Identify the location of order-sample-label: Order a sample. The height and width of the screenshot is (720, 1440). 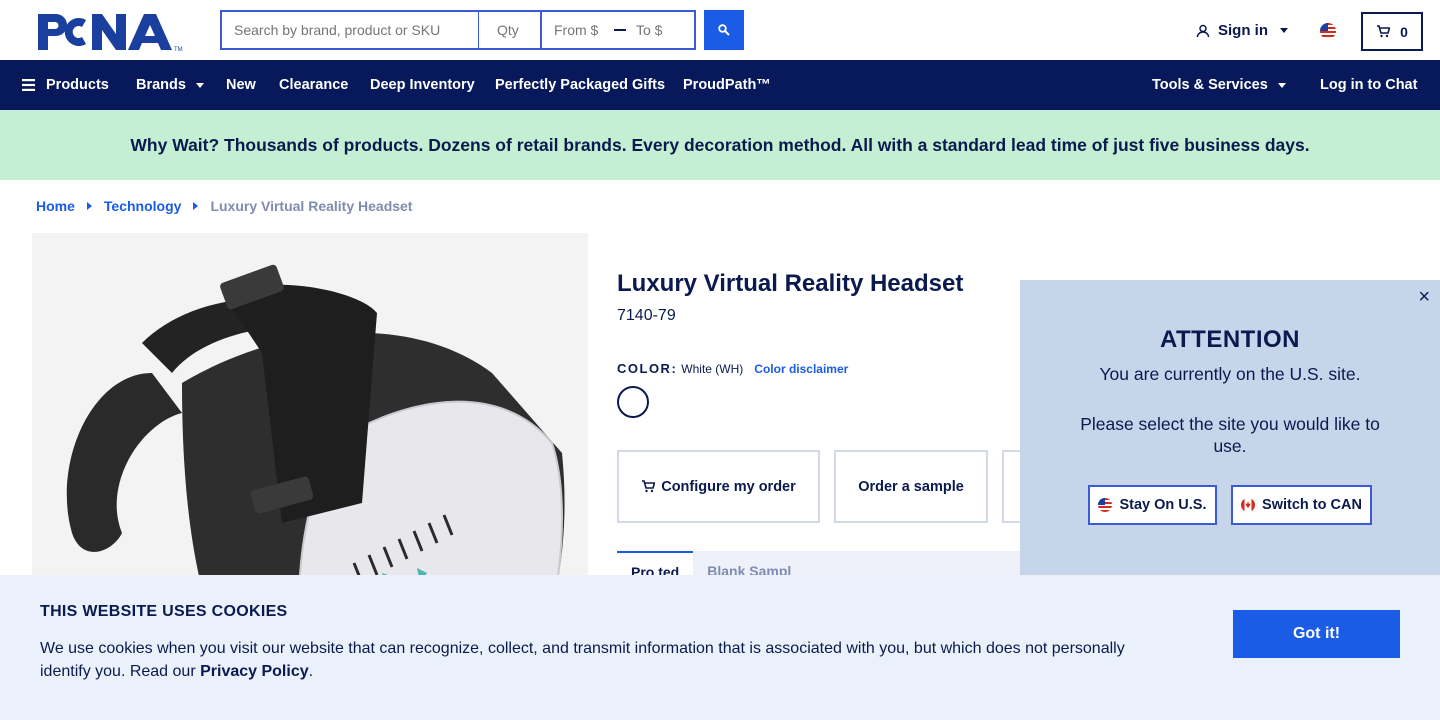
(911, 486).